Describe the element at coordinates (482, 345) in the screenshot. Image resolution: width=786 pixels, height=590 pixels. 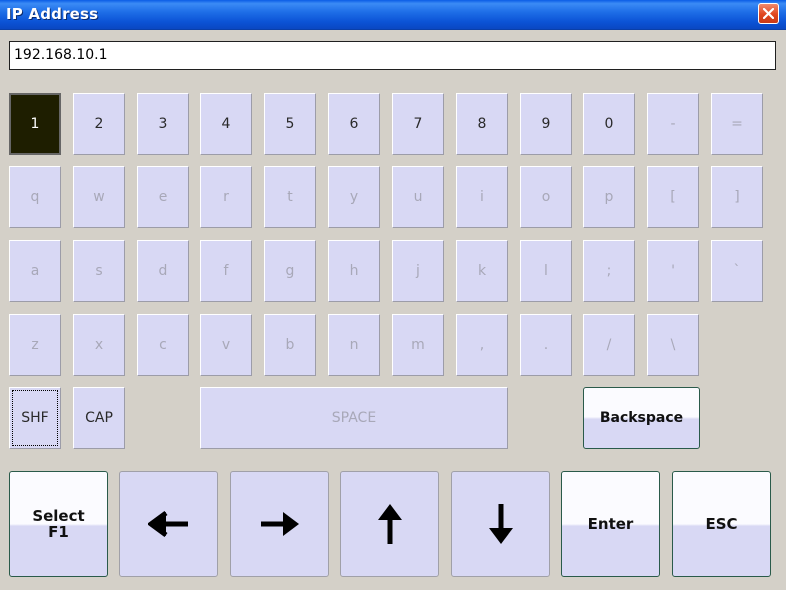
I see `key-row4-7: ,` at that location.